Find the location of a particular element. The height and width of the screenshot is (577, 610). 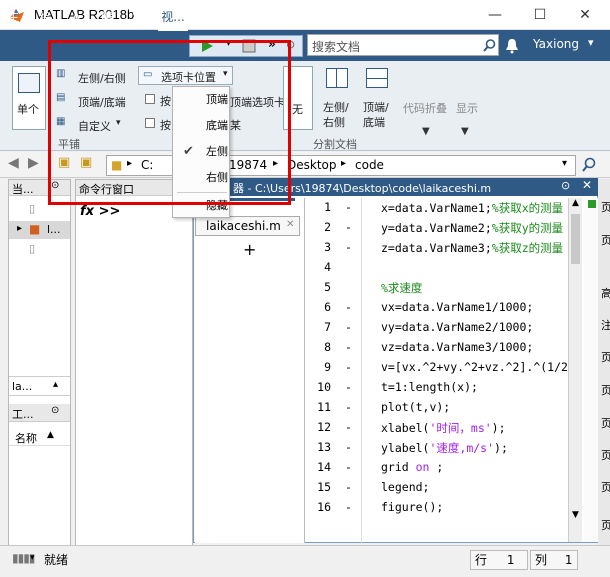

code-content: ylabel('速度,m/s'); is located at coordinates (444, 448).